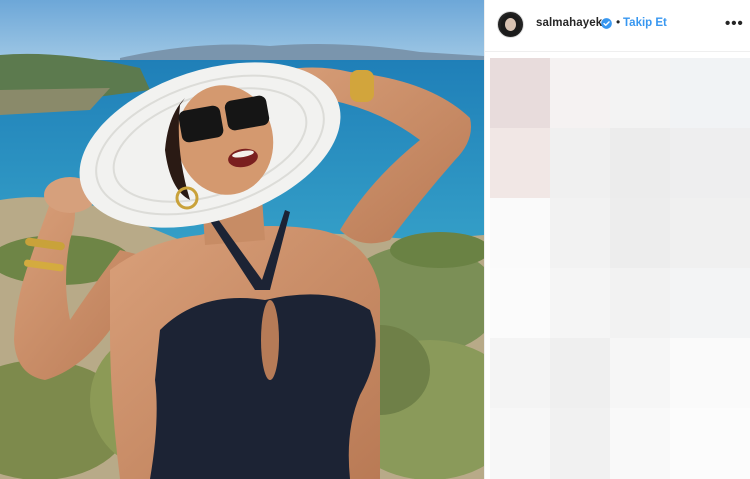 Image resolution: width=750 pixels, height=479 pixels. I want to click on username-link: salmahayek, so click(569, 23).